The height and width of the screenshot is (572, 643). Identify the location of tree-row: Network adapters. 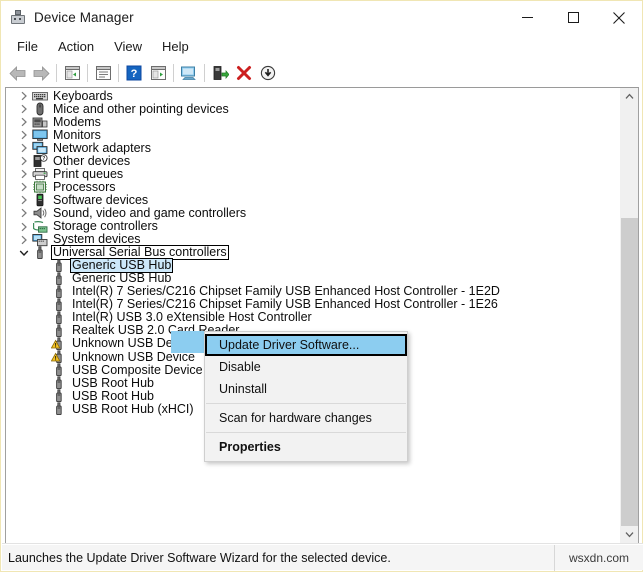
(84, 147).